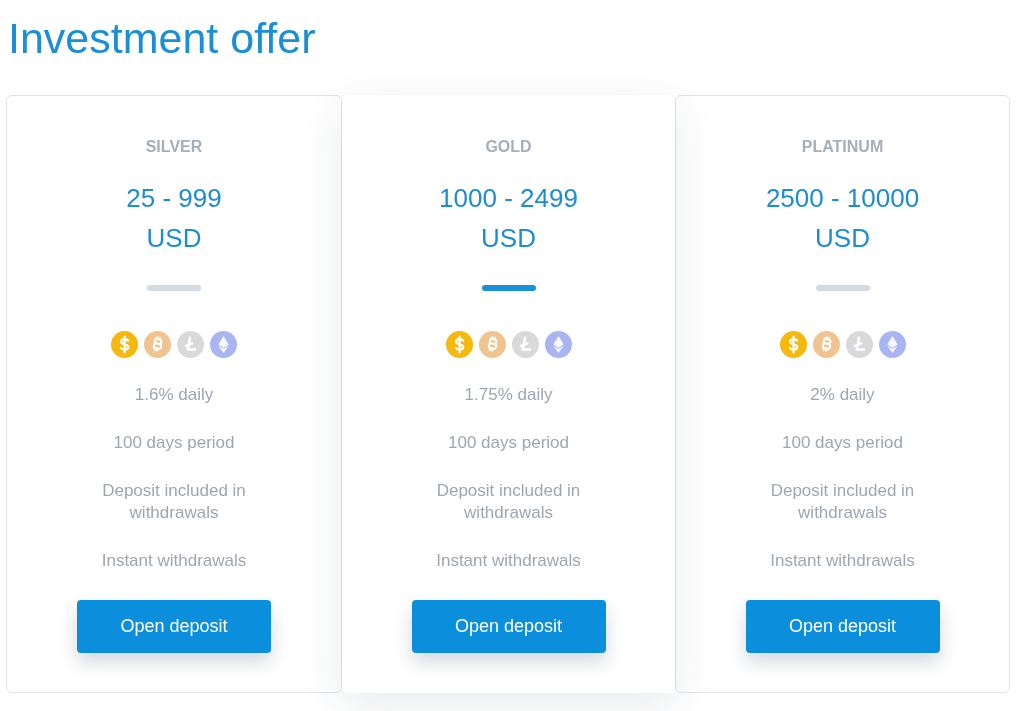 The height and width of the screenshot is (711, 1024). What do you see at coordinates (842, 198) in the screenshot?
I see `amount-range: 2500 - 10000` at bounding box center [842, 198].